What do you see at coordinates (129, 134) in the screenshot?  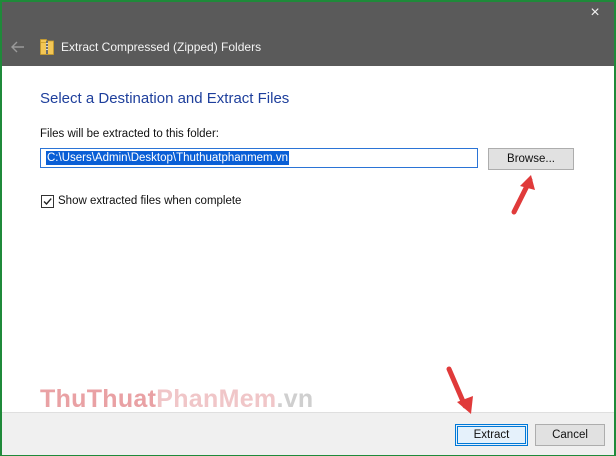 I see `destination-label: Files will be extracted to this folder:` at bounding box center [129, 134].